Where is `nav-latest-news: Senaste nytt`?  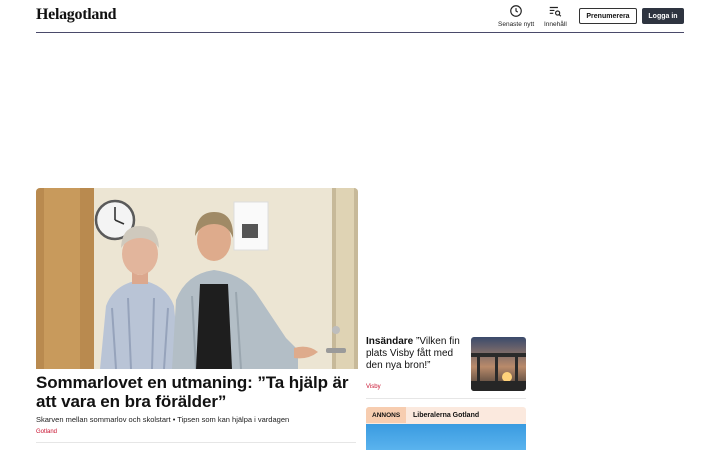 nav-latest-news: Senaste nytt is located at coordinates (516, 16).